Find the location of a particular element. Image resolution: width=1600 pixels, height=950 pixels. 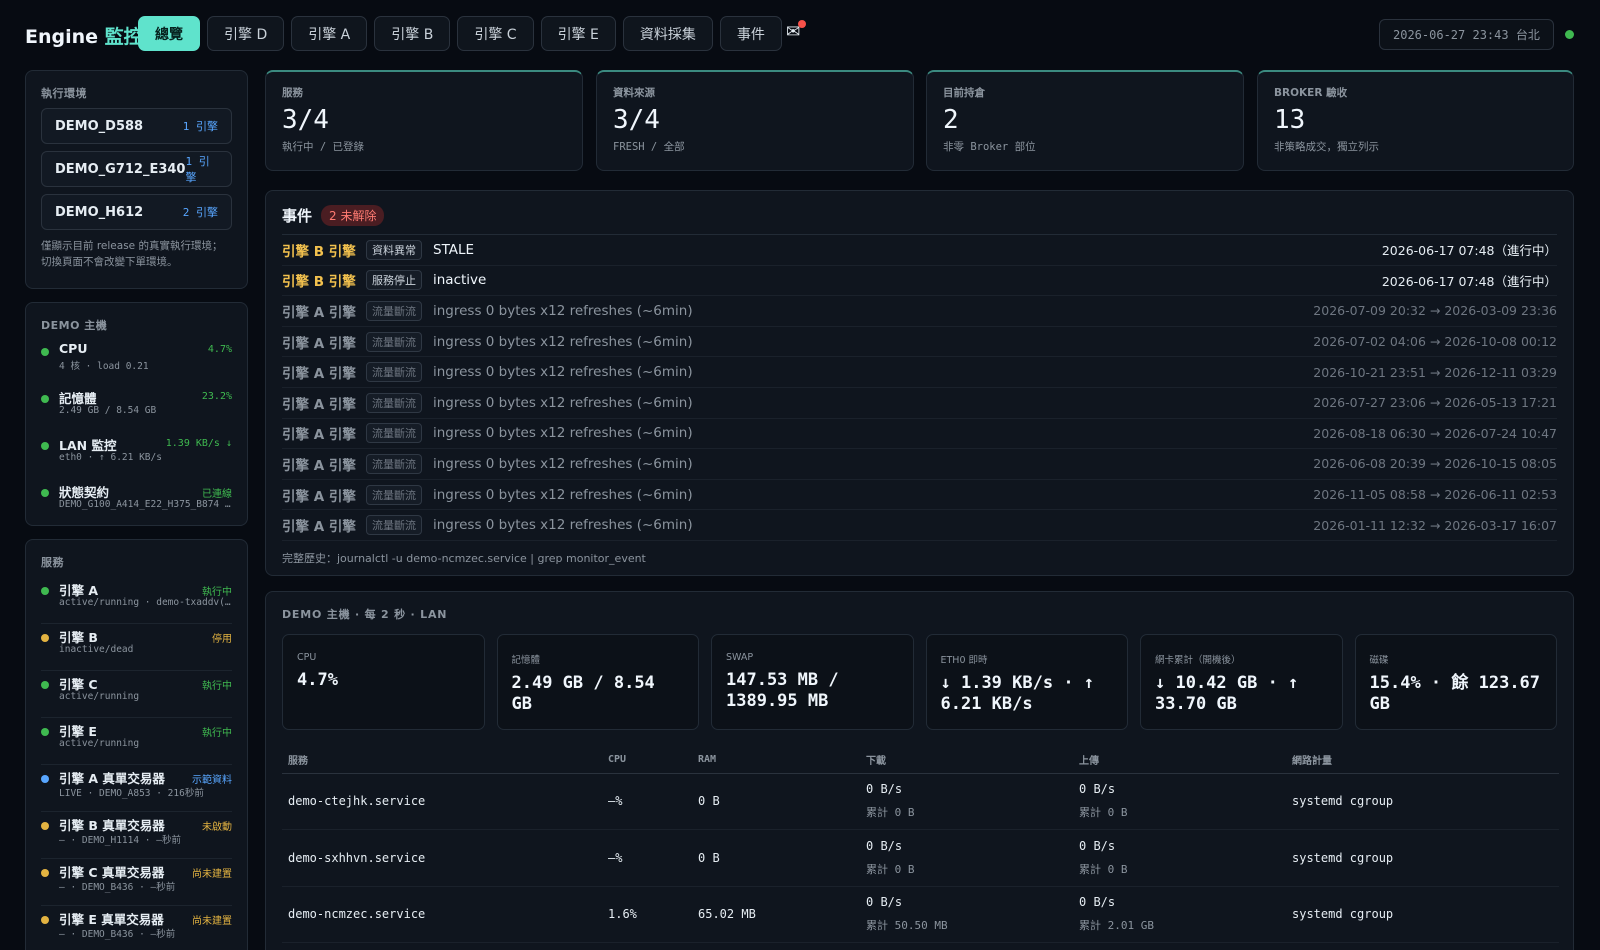

event-row: 引擎 B 引擎 服務停止 inactive 2026-06-17 07:48（進行中） is located at coordinates (919, 281).